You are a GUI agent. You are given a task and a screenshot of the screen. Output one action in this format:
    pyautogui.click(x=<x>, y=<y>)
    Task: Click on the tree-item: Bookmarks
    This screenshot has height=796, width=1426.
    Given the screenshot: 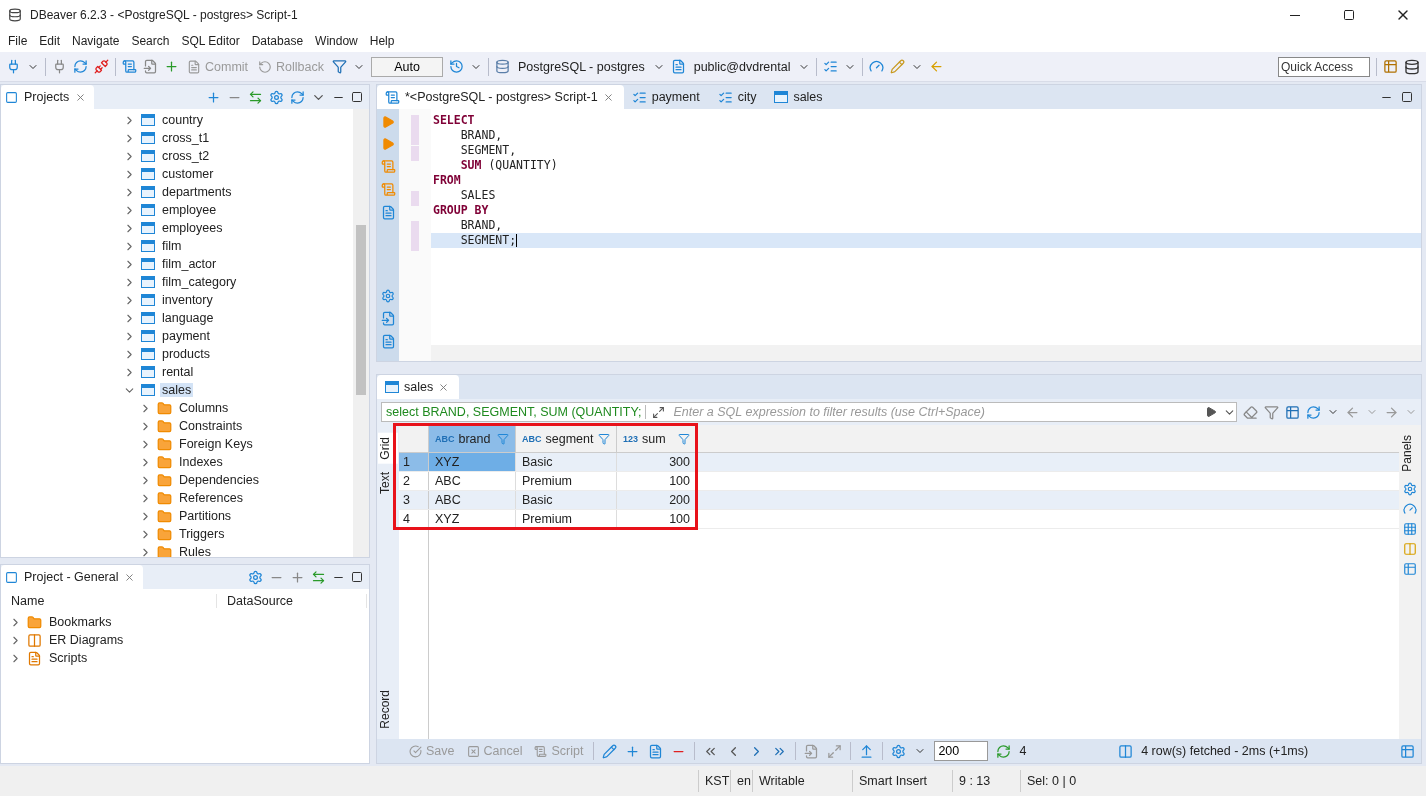 What is the action you would take?
    pyautogui.click(x=80, y=622)
    